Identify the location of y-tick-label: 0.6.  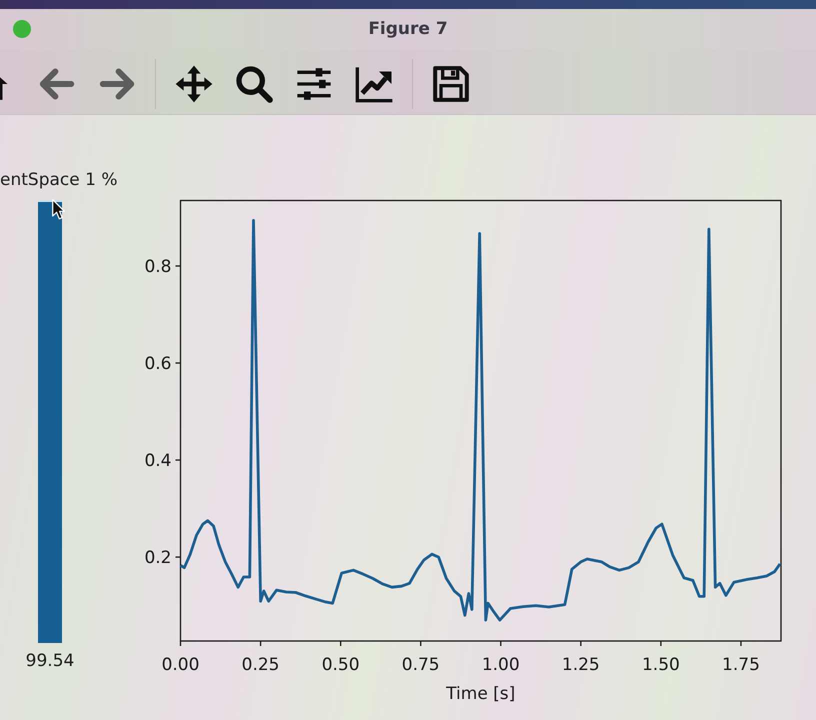
(158, 364).